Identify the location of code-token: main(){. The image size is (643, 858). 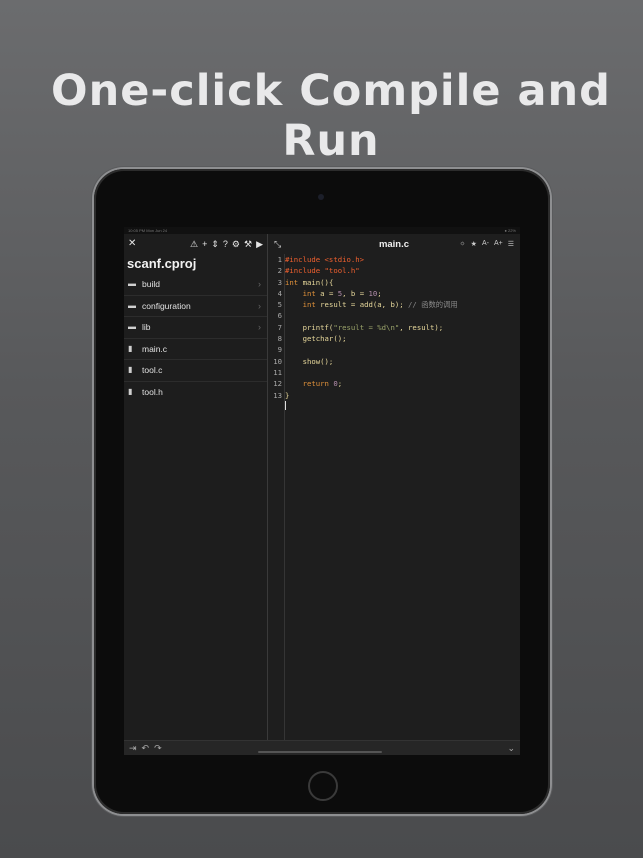
(316, 282).